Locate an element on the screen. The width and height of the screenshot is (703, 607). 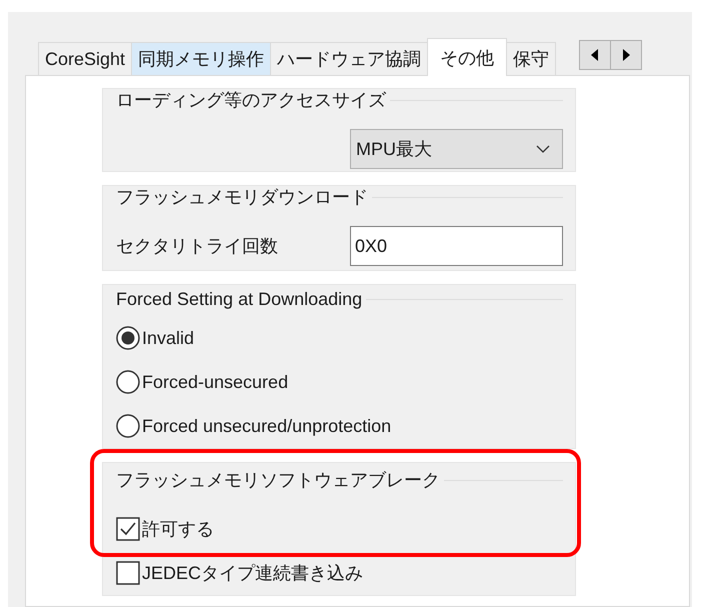
triangle-right-icon is located at coordinates (626, 55).